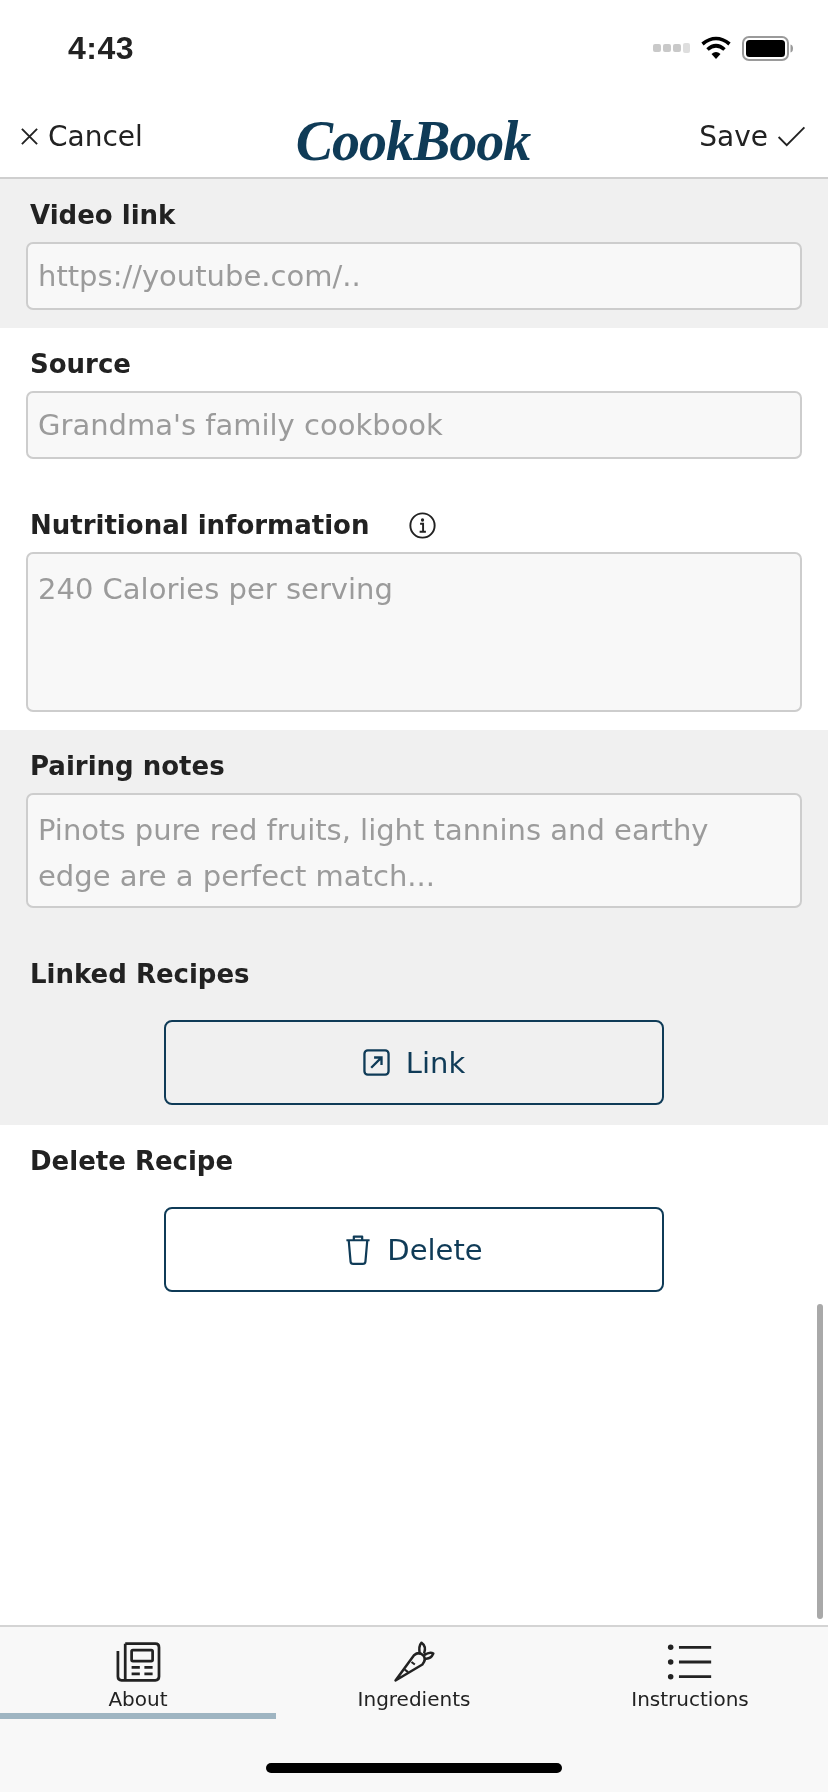 The height and width of the screenshot is (1792, 828). I want to click on text-area-field: 240 Calories per serving, so click(414, 632).